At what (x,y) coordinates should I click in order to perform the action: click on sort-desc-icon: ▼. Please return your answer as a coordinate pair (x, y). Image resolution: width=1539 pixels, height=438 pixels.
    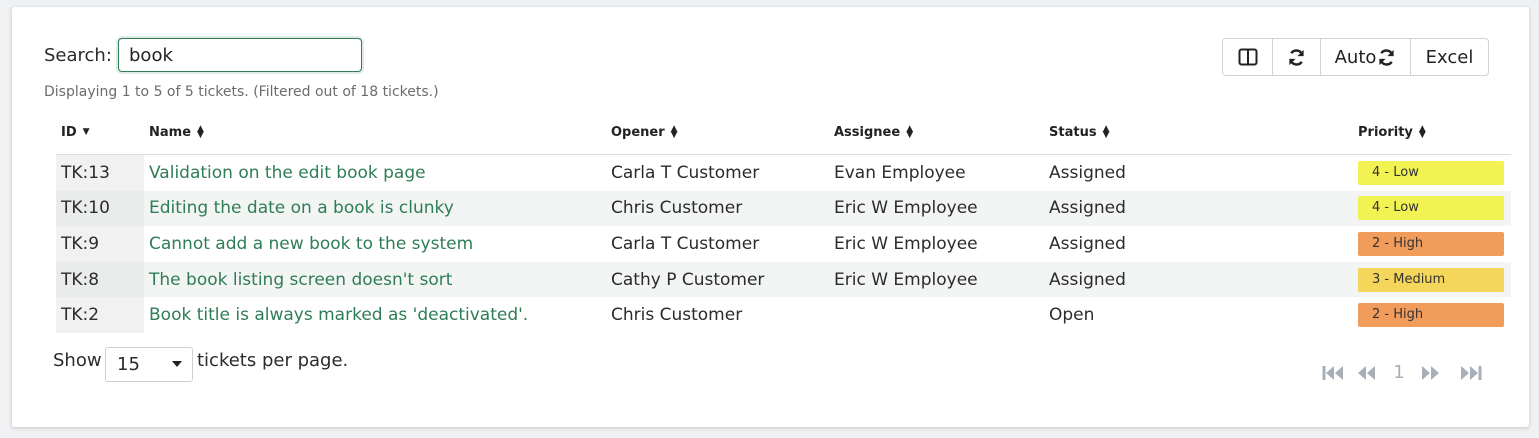
    Looking at the image, I should click on (86, 132).